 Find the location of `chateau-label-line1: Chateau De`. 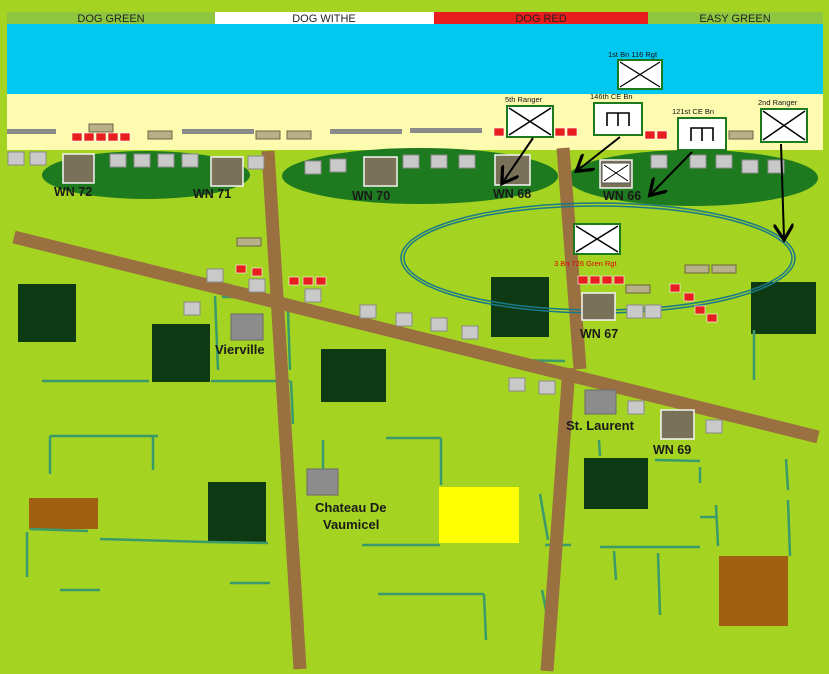

chateau-label-line1: Chateau De is located at coordinates (351, 507).